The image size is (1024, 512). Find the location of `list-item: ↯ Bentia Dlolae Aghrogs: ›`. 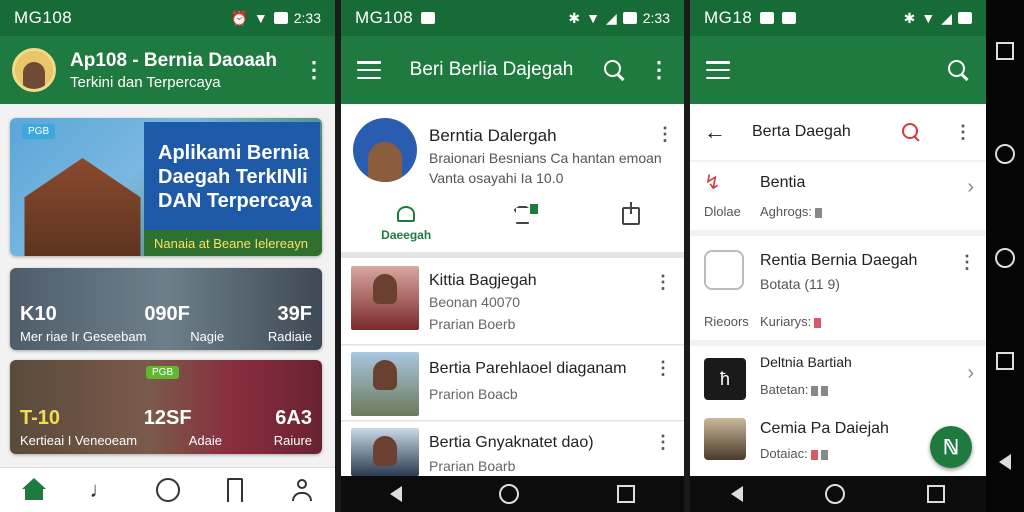

list-item: ↯ Bentia Dlolae Aghrogs: › is located at coordinates (838, 196).